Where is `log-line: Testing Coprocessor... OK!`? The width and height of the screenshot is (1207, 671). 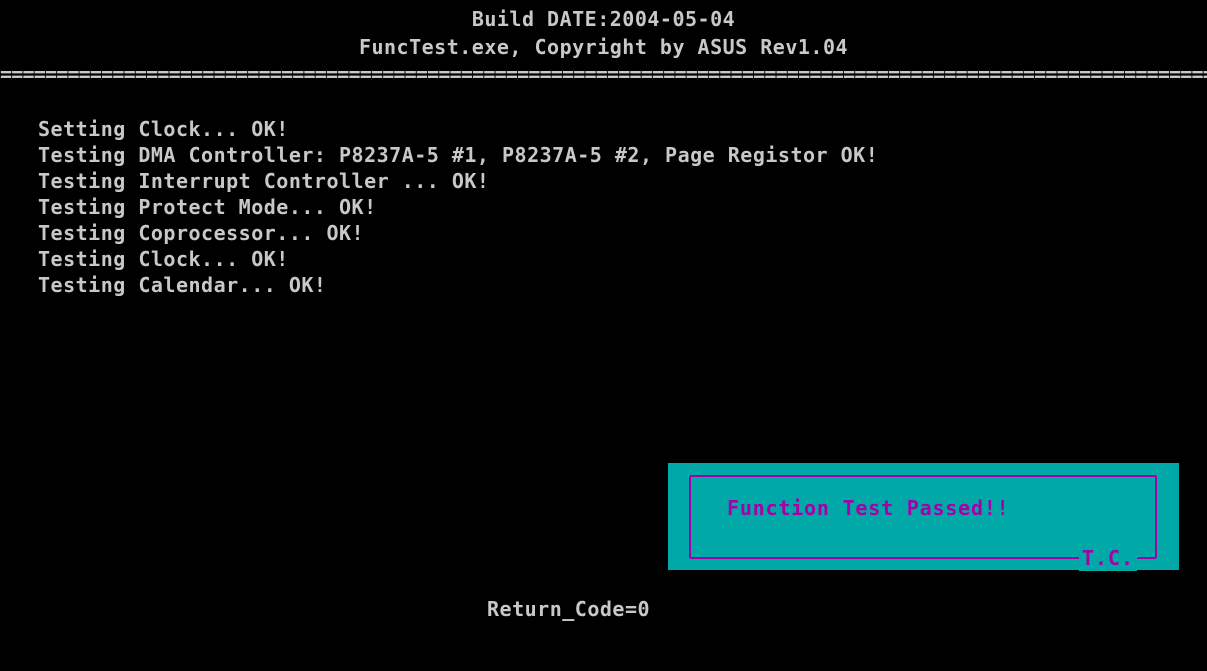
log-line: Testing Coprocessor... OK! is located at coordinates (201, 233).